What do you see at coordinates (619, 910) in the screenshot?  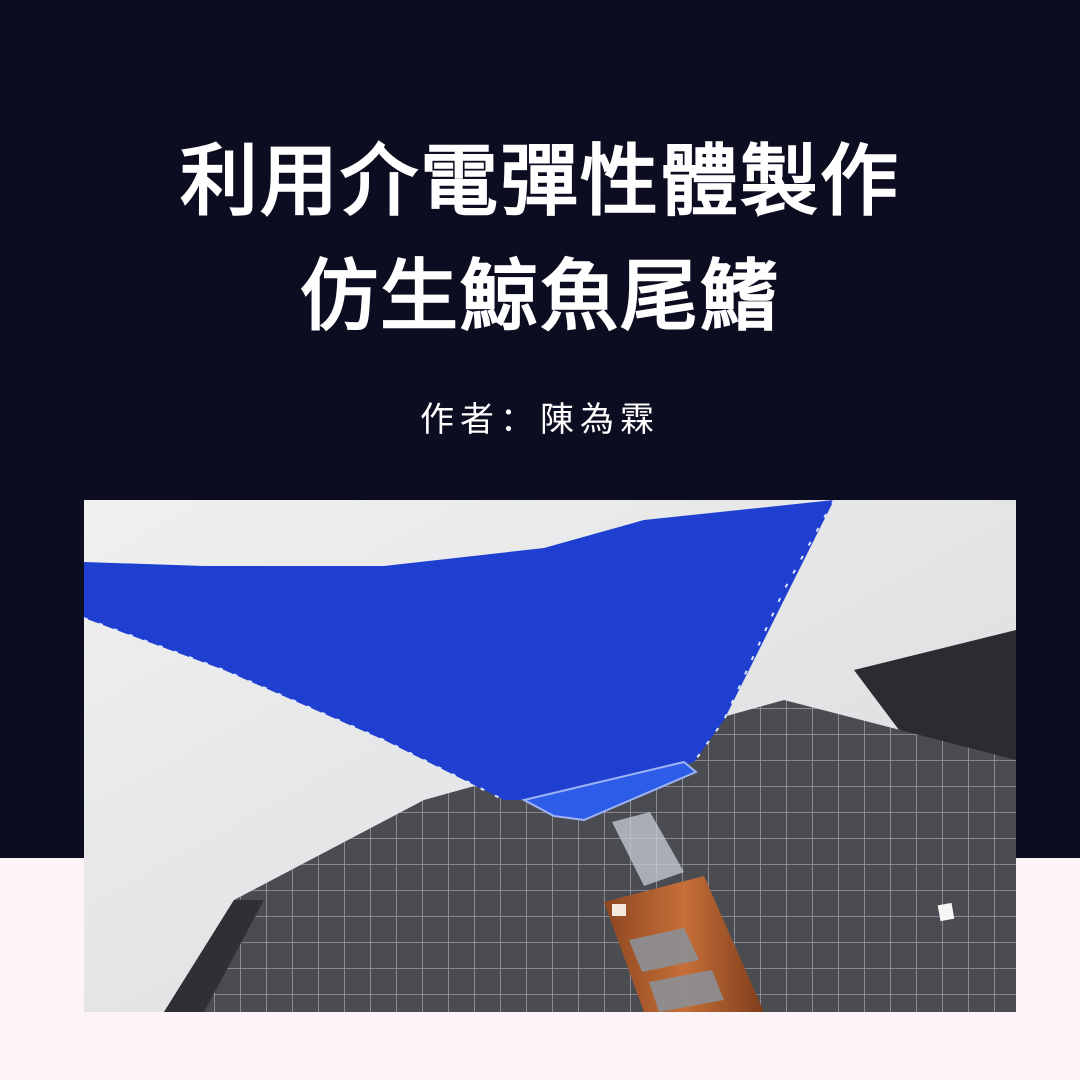 I see `white-tab` at bounding box center [619, 910].